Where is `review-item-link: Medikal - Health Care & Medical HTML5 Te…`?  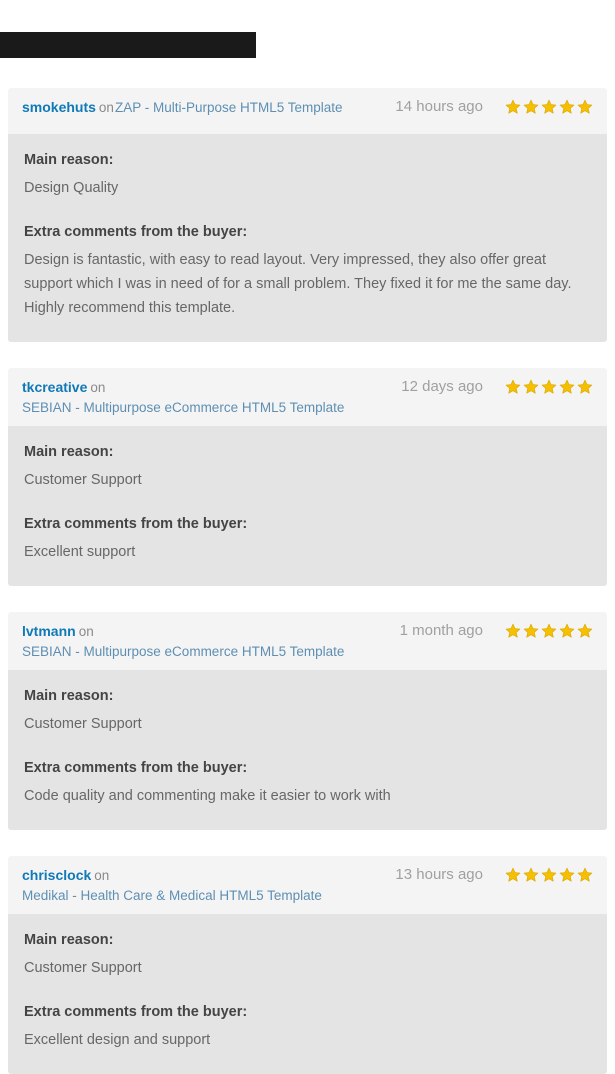
review-item-link: Medikal - Health Care & Medical HTML5 Te… is located at coordinates (192, 895).